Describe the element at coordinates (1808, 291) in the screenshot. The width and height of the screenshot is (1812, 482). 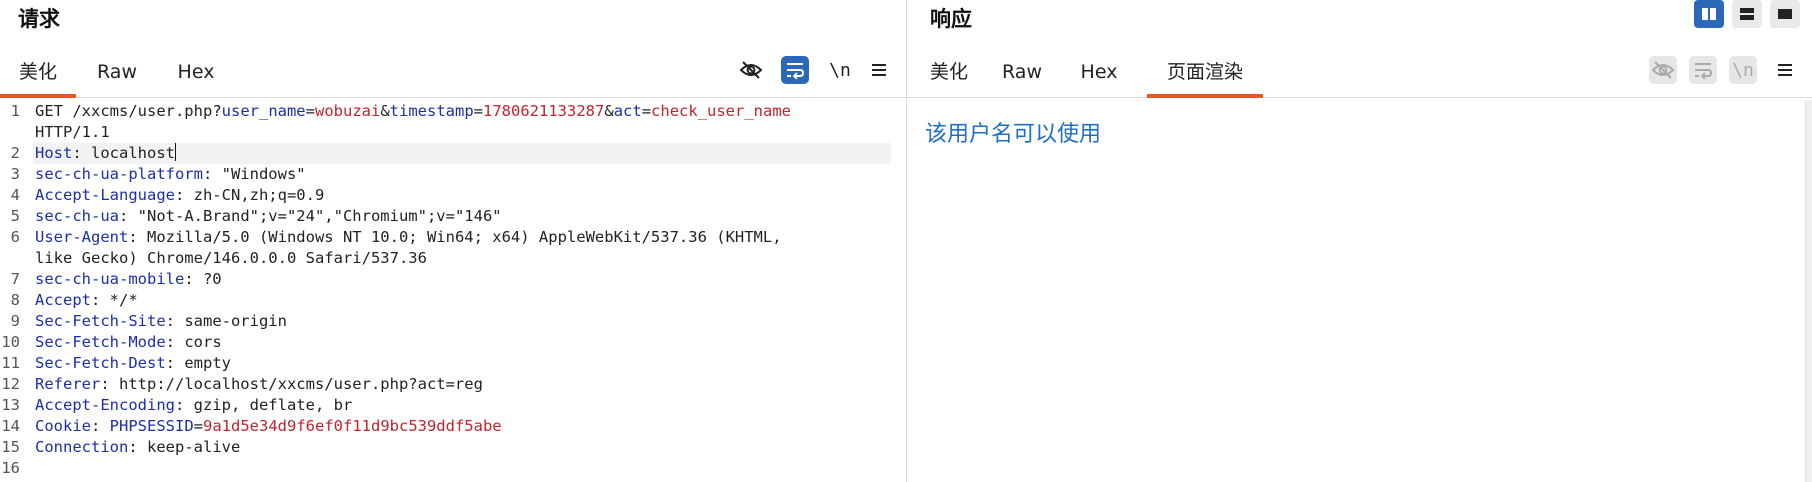
I see `response-scrollbar` at that location.